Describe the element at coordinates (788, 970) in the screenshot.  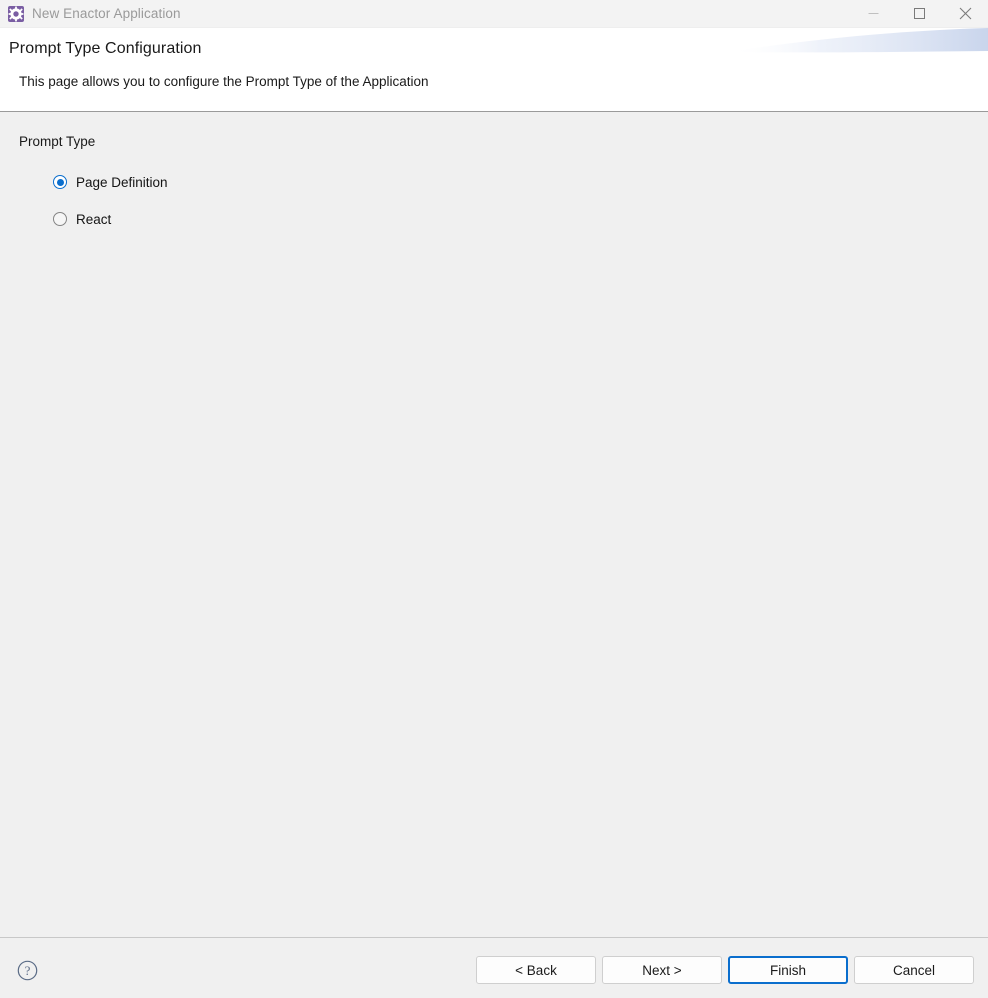
I see `finish-button: Finish` at that location.